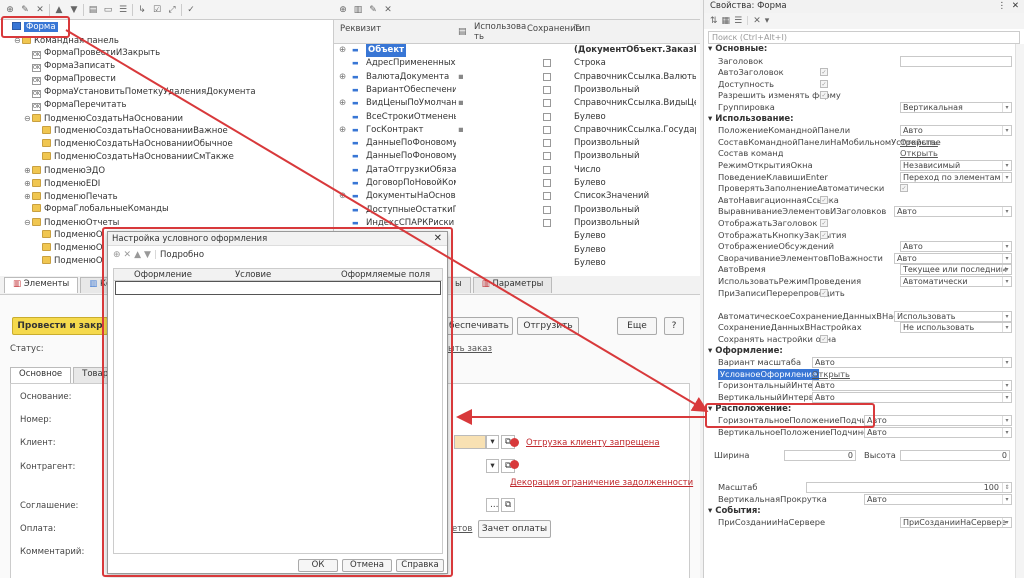 Image resolution: width=1024 pixels, height=578 pixels. What do you see at coordinates (517, 117) in the screenshot?
I see `table-row: ▬ ВсеСтрокиОтменены Булево` at bounding box center [517, 117].